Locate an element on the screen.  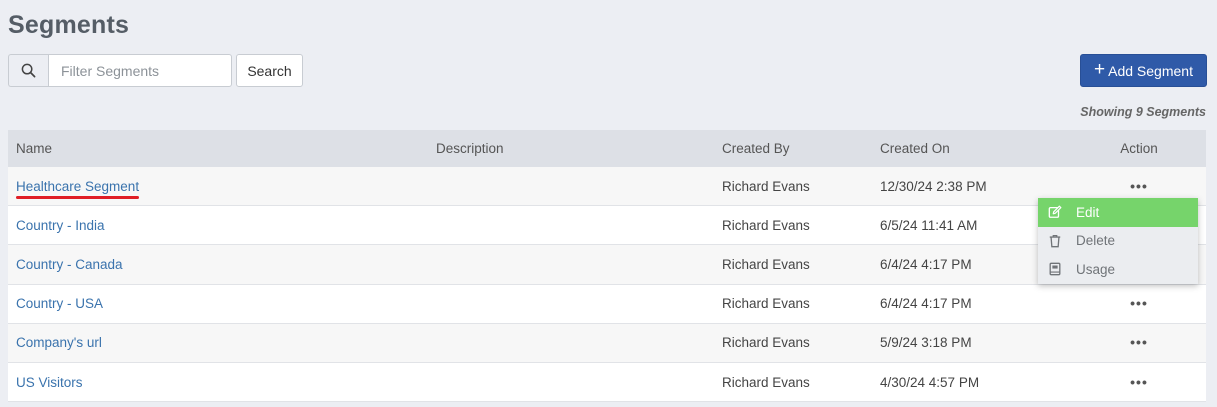
search-icon is located at coordinates (28, 70).